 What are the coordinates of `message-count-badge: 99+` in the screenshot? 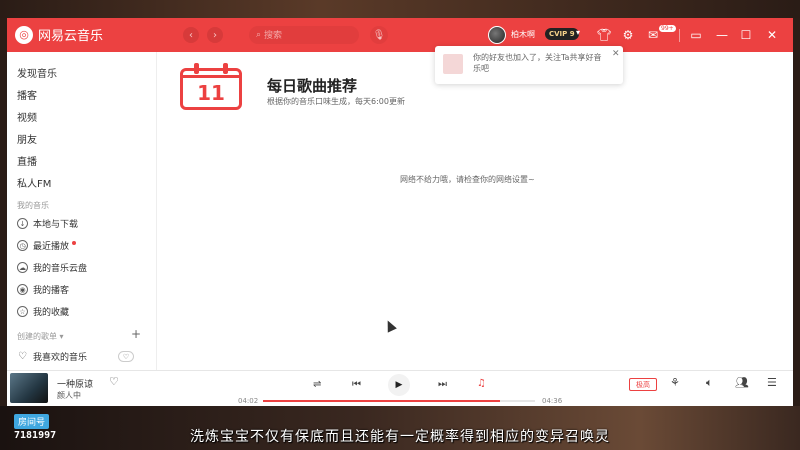 It's located at (667, 28).